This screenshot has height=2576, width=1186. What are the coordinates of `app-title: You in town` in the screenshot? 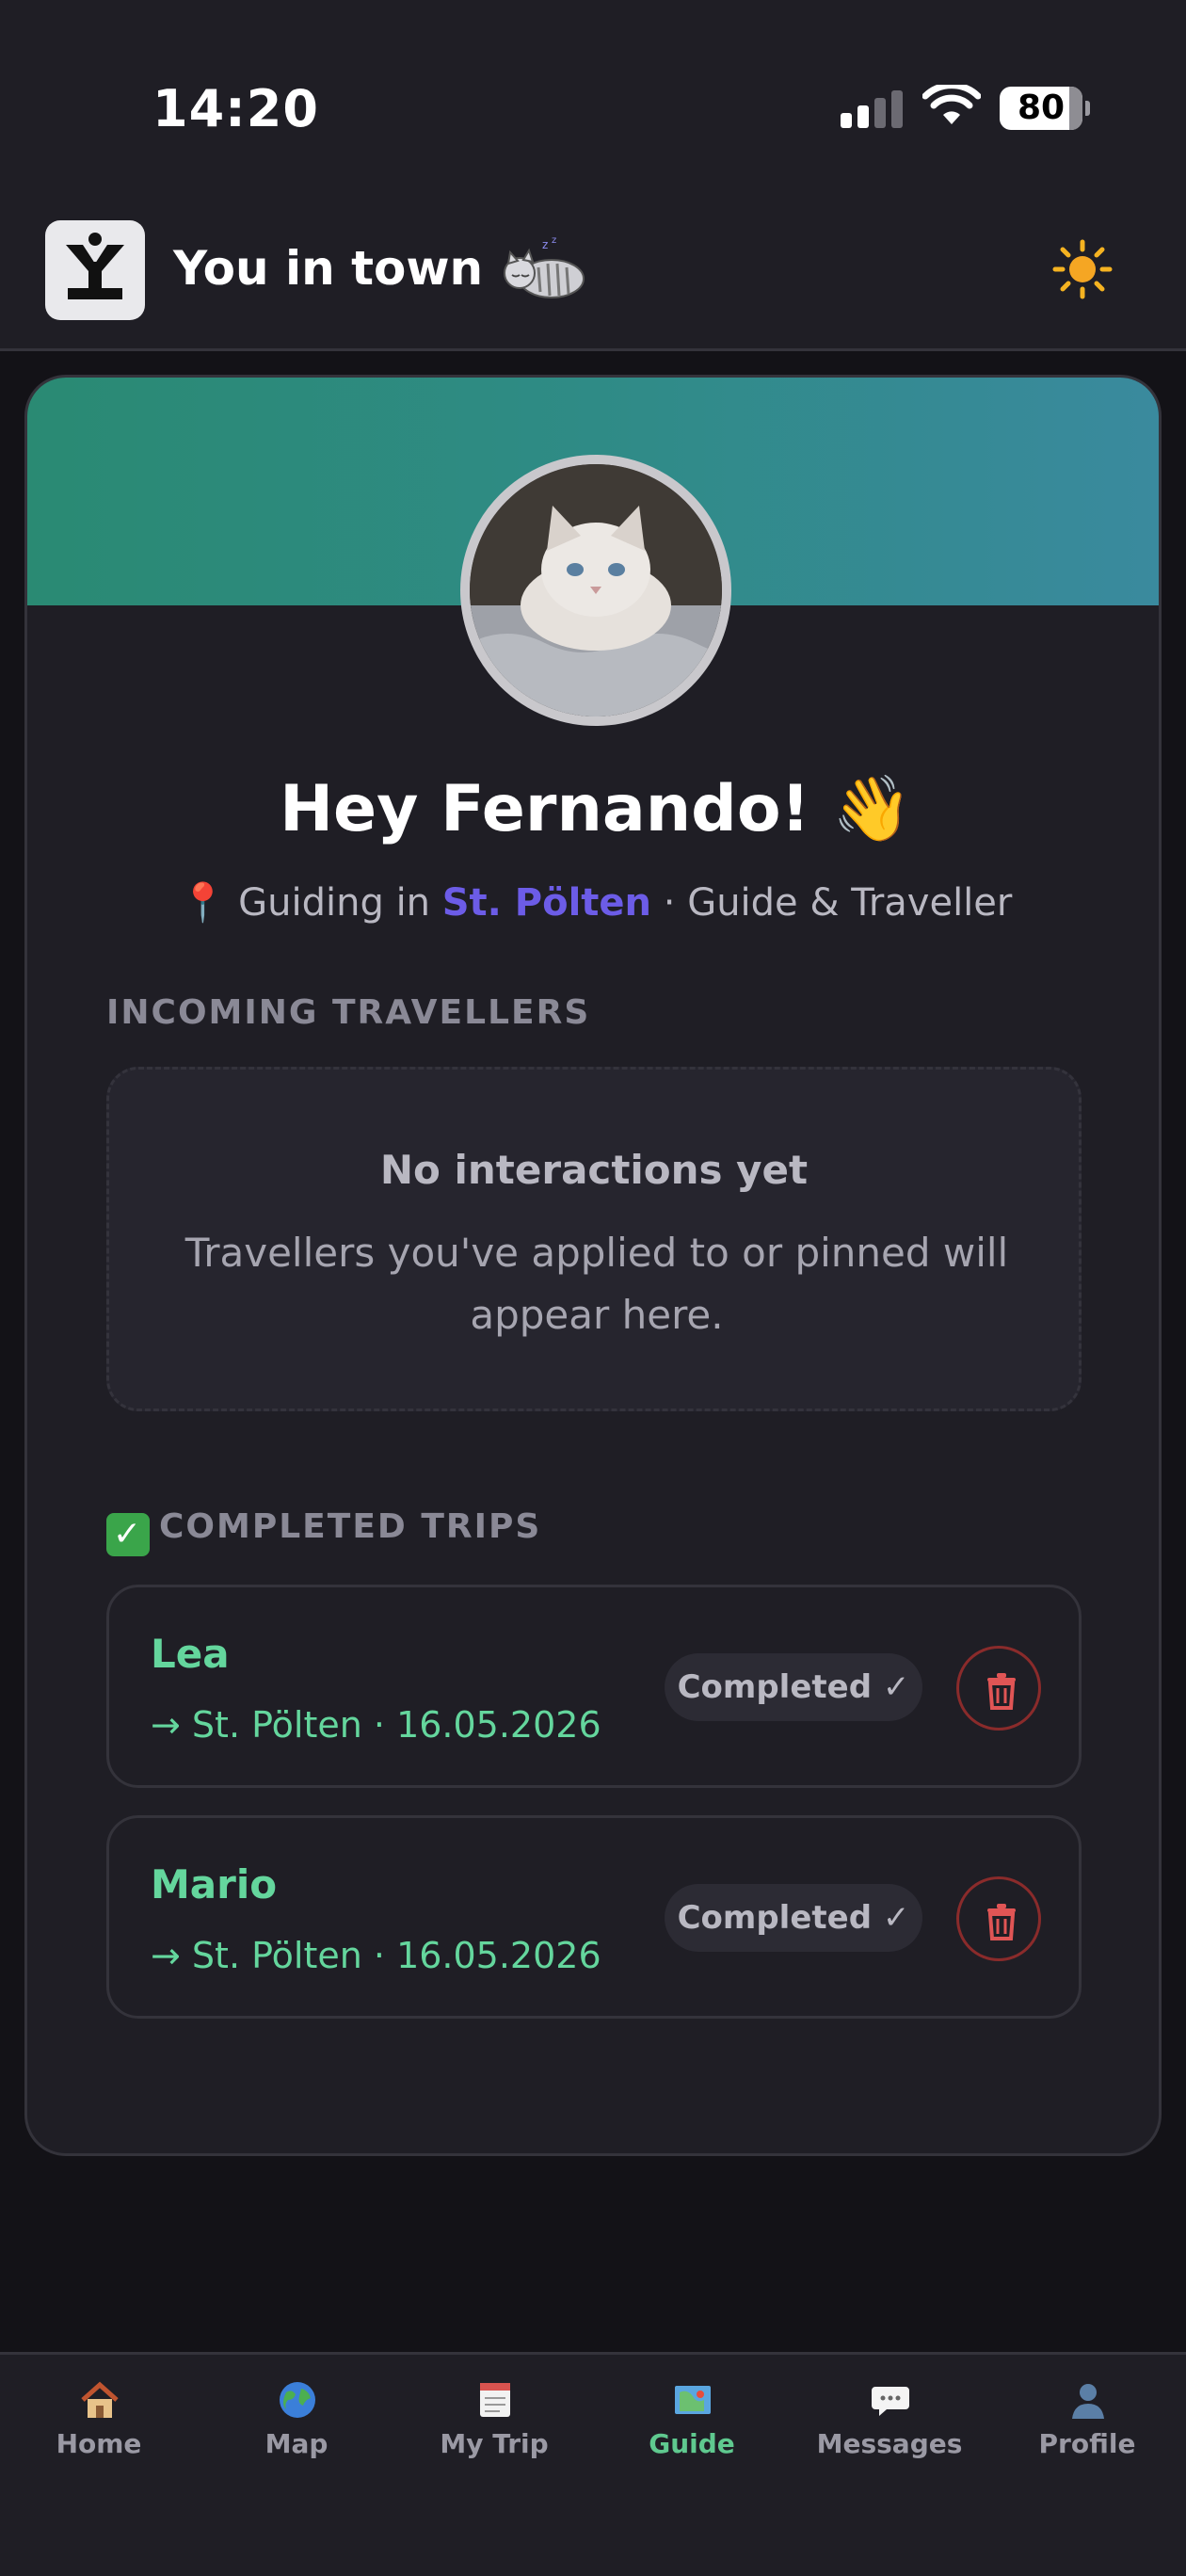 It's located at (328, 268).